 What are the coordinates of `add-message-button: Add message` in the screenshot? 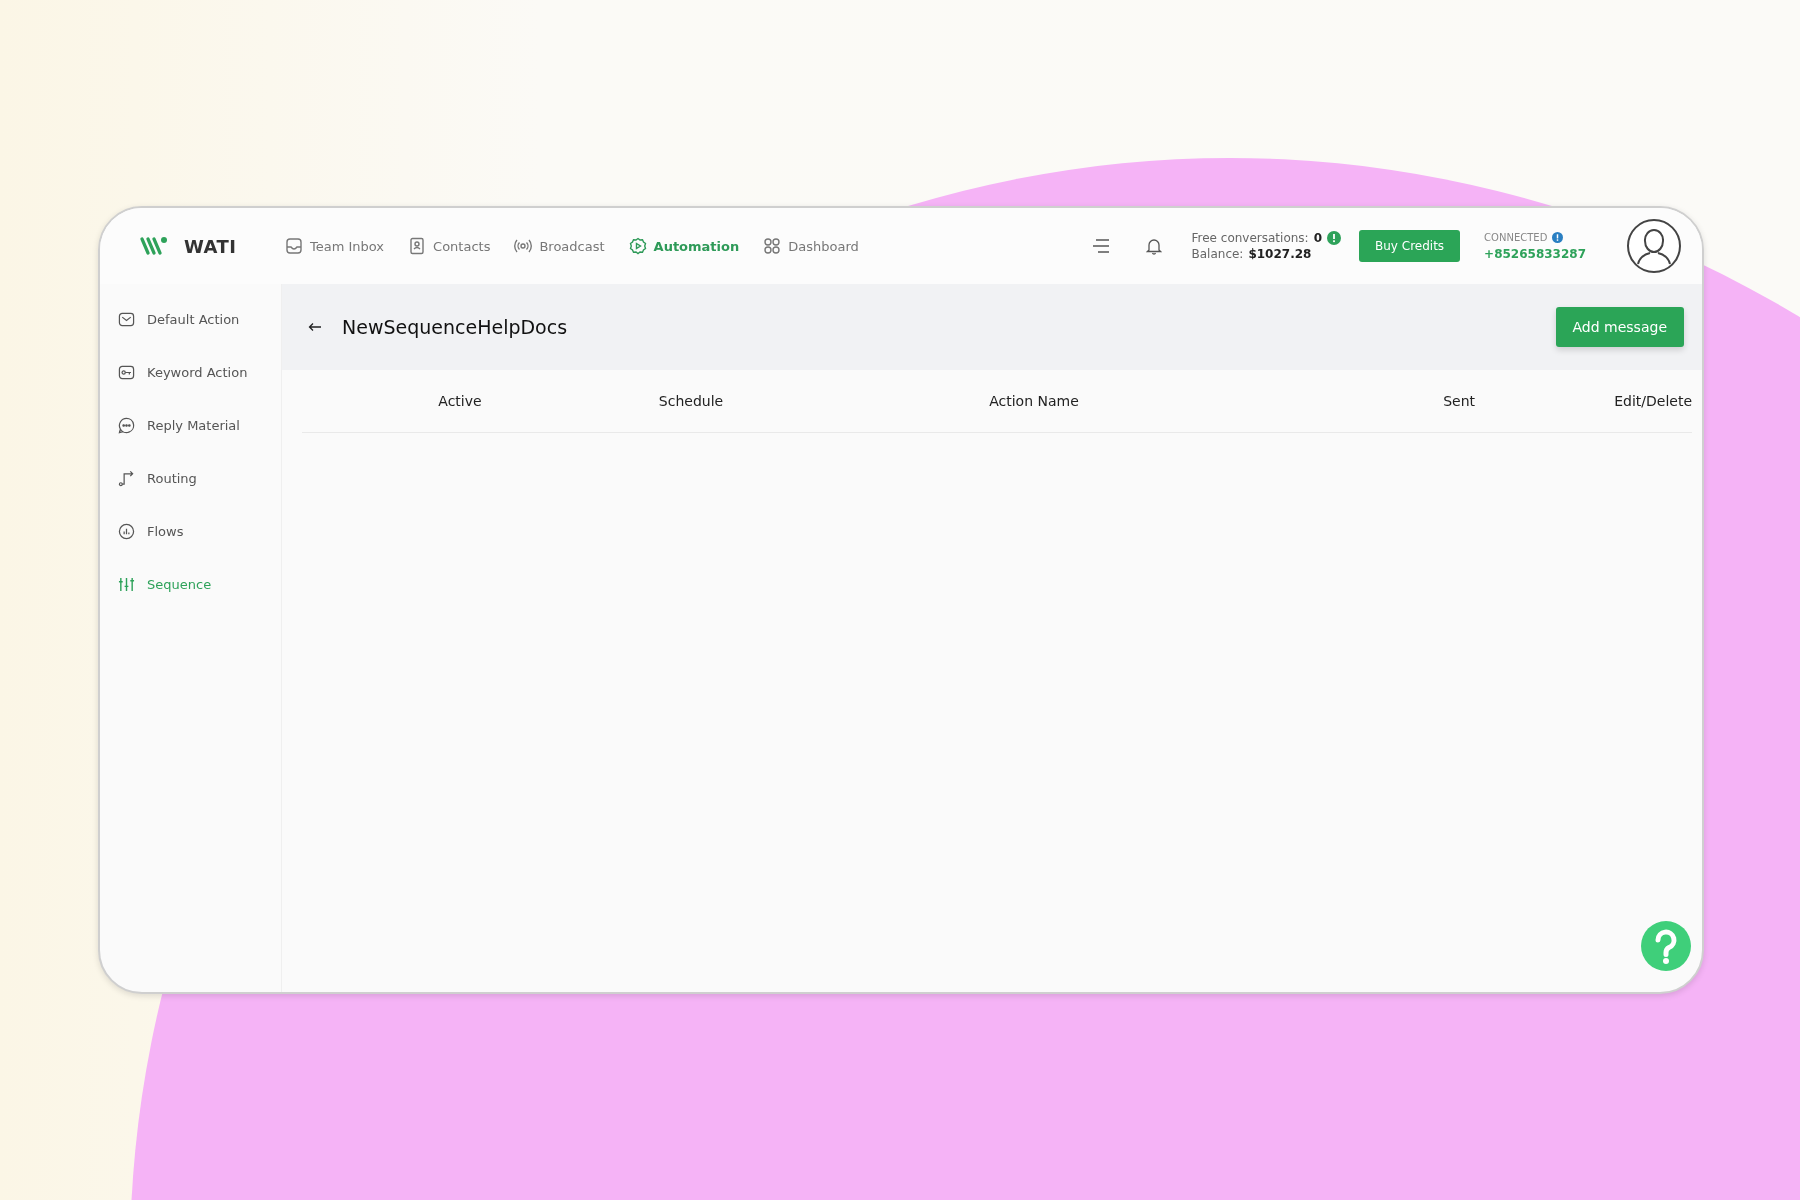 It's located at (1619, 327).